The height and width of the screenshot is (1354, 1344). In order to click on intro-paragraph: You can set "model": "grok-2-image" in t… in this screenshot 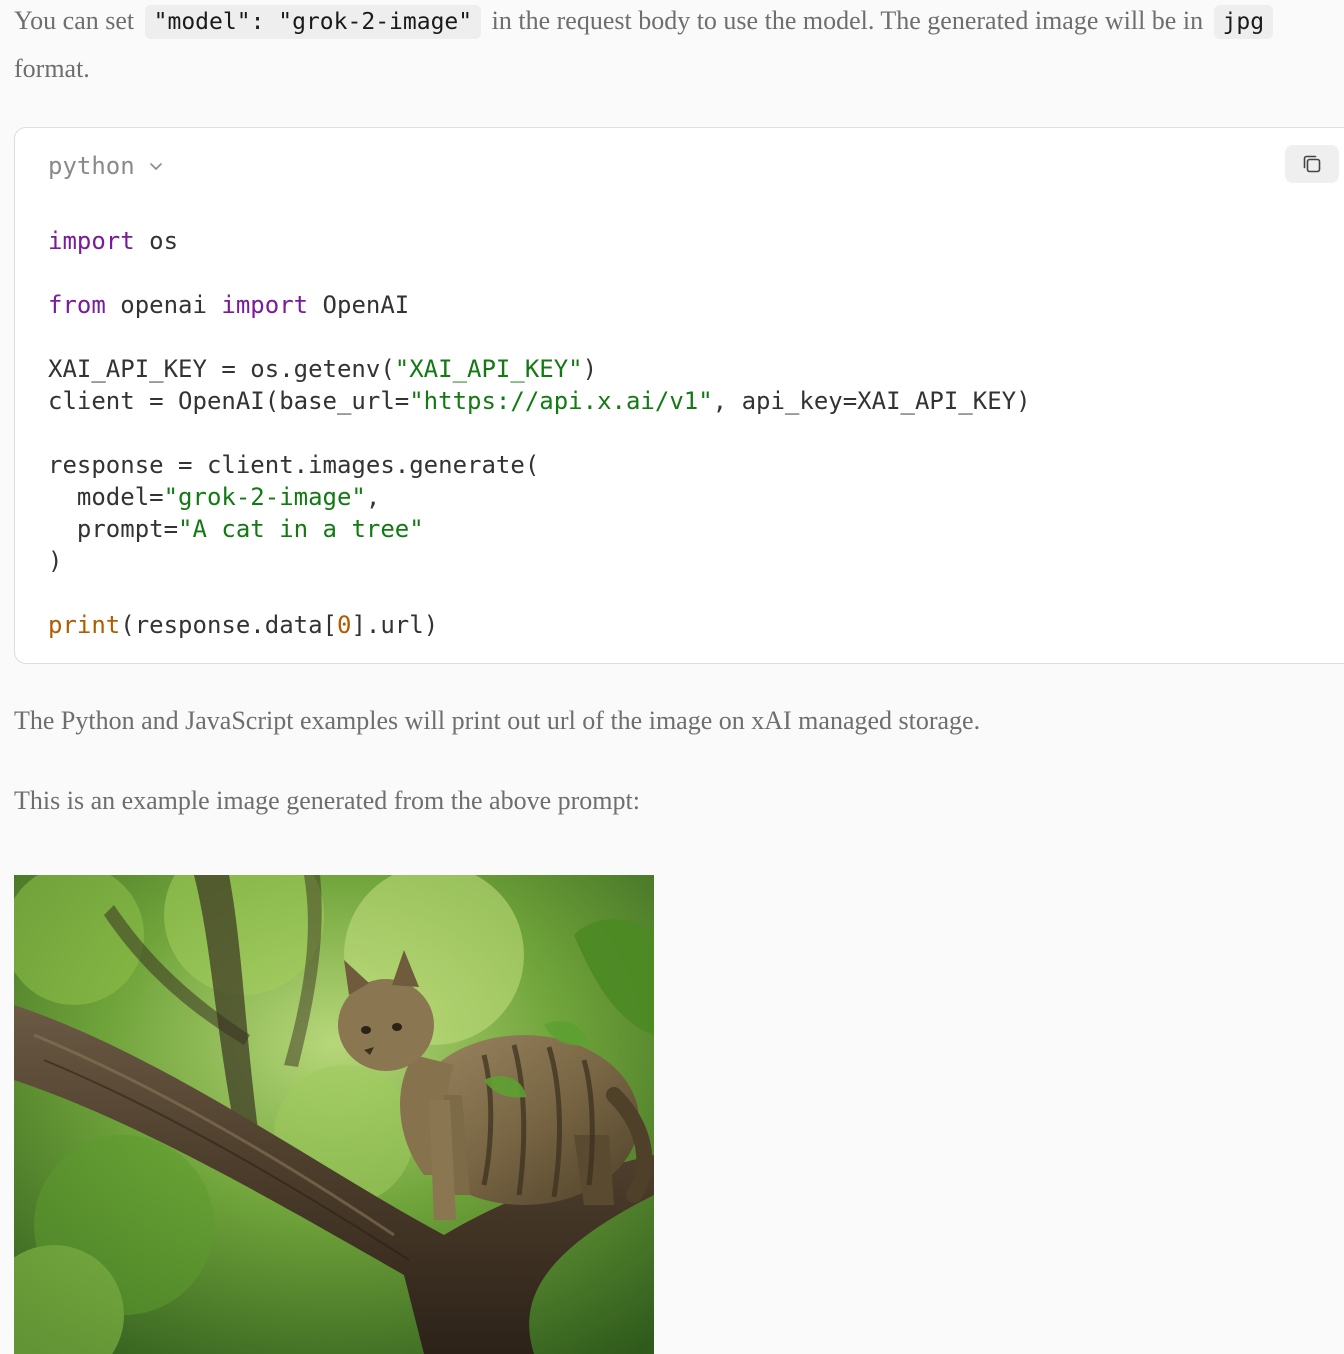, I will do `click(679, 23)`.